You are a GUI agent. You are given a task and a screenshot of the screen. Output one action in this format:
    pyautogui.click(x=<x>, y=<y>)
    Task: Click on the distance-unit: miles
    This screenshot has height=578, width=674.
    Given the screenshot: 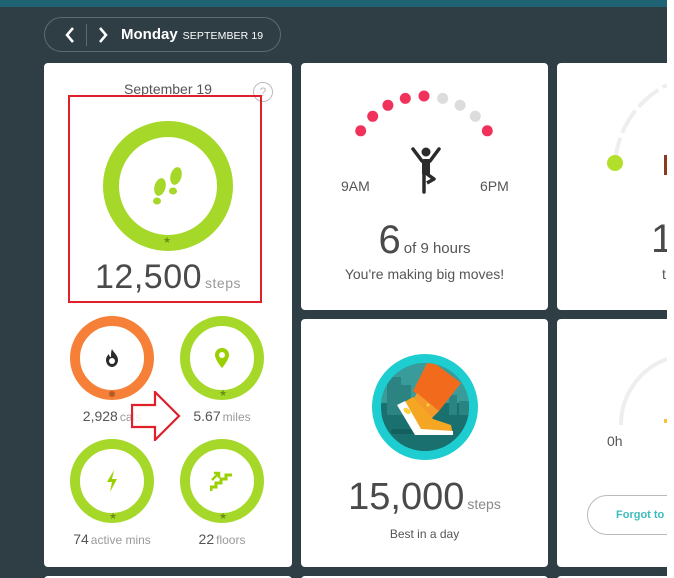 What is the action you would take?
    pyautogui.click(x=236, y=417)
    